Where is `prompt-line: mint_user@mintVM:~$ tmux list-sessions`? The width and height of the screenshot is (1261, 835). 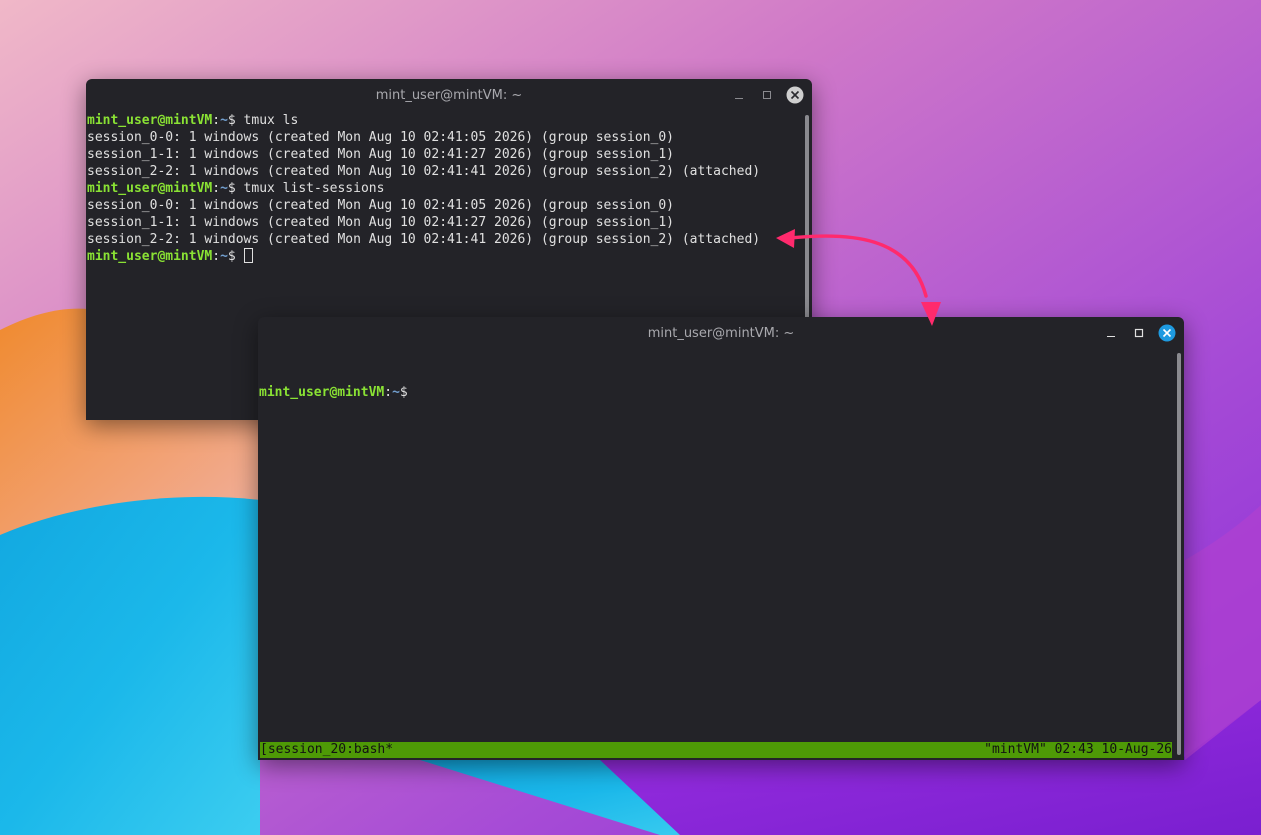
prompt-line: mint_user@mintVM:~$ tmux list-sessions is located at coordinates (442, 188).